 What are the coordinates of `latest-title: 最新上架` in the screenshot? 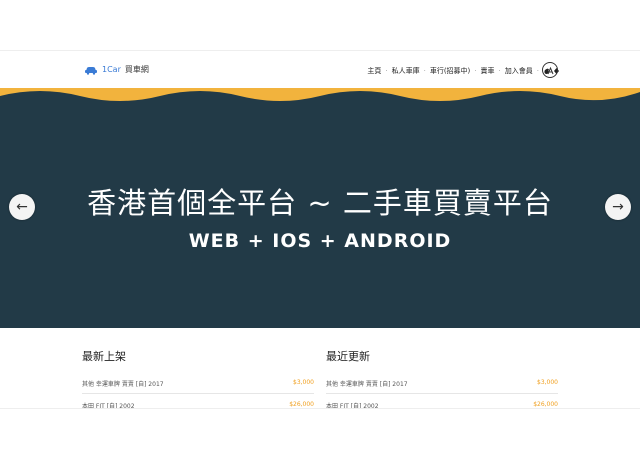 It's located at (104, 356).